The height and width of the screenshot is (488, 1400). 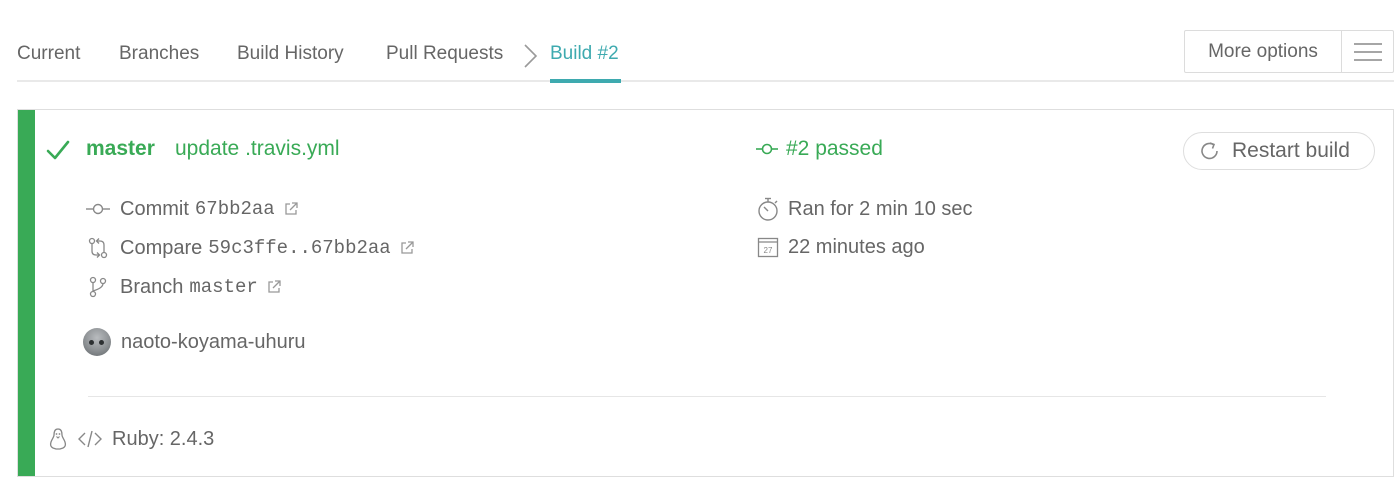 I want to click on more-options-dropdown: More options, so click(x=1289, y=51).